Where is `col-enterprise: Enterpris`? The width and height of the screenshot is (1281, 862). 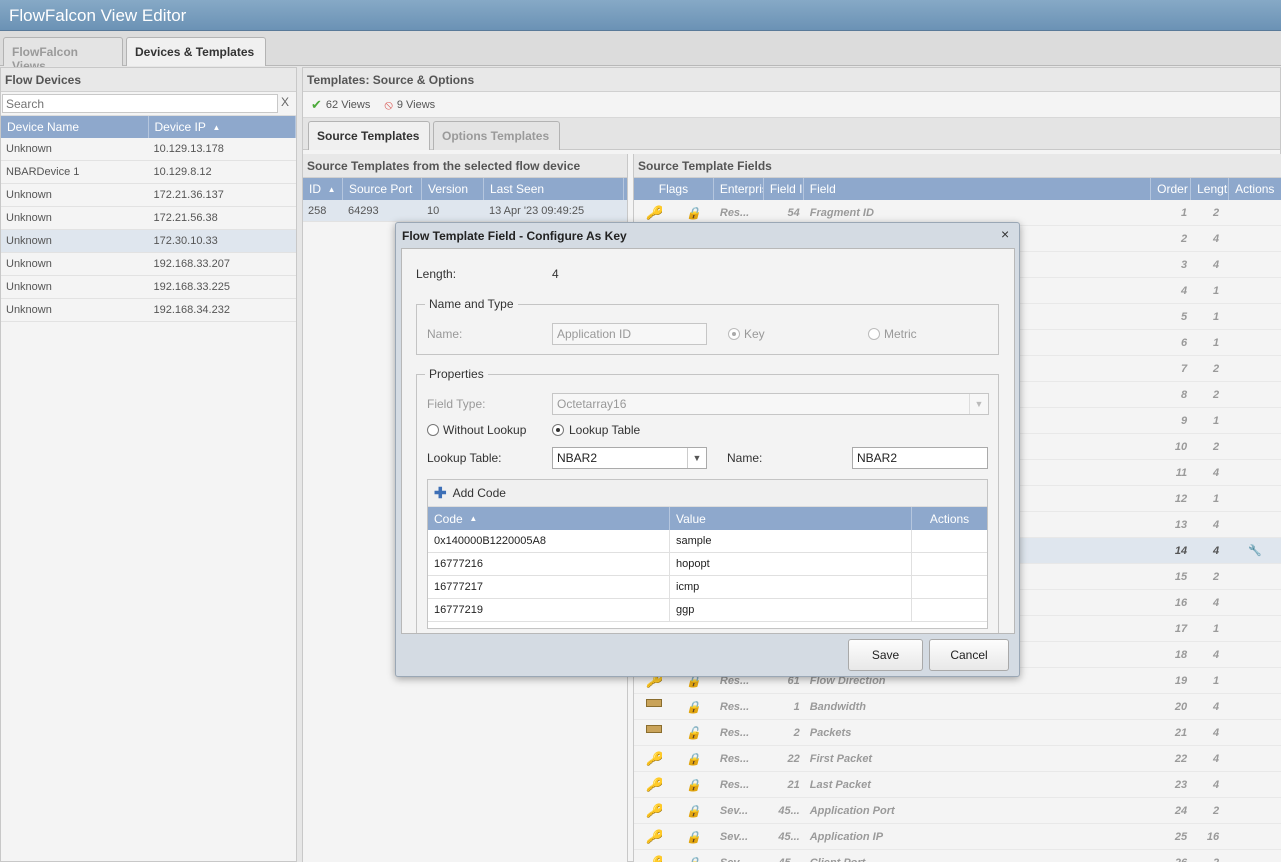
col-enterprise: Enterpris is located at coordinates (739, 189).